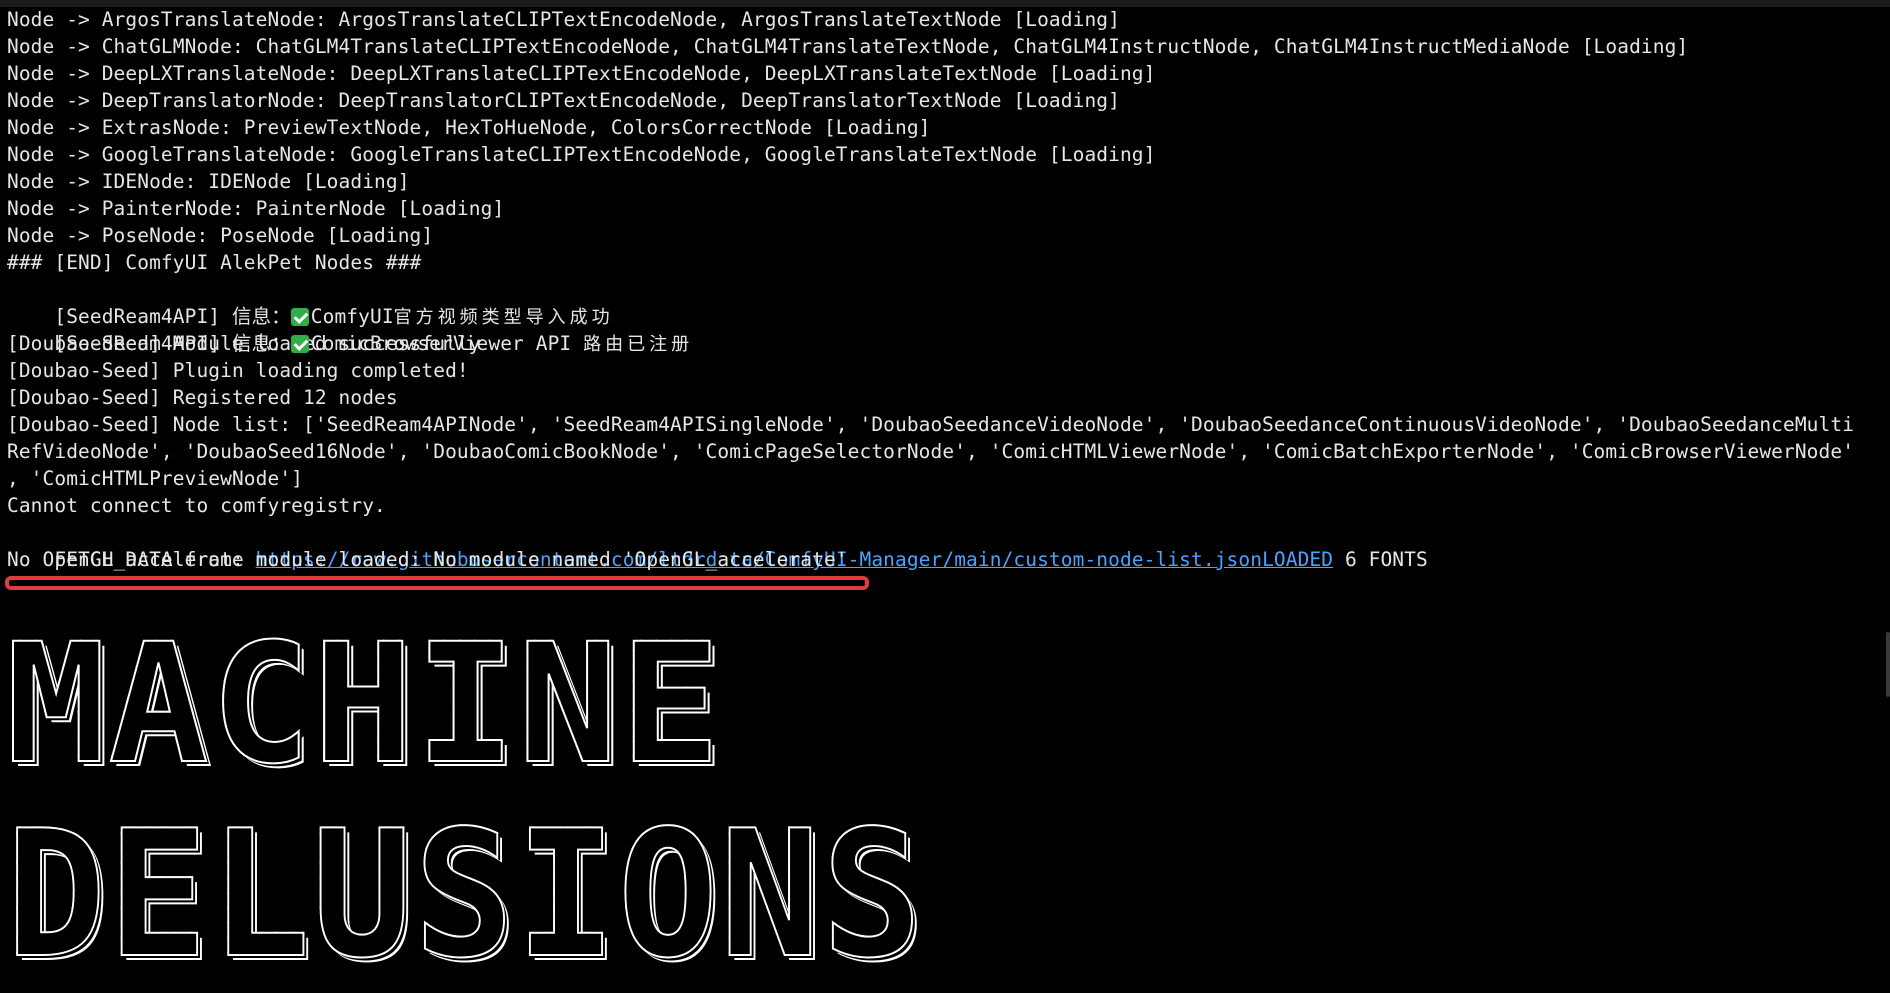  What do you see at coordinates (1380, 559) in the screenshot?
I see `fetch-suffix: 6 FONTS` at bounding box center [1380, 559].